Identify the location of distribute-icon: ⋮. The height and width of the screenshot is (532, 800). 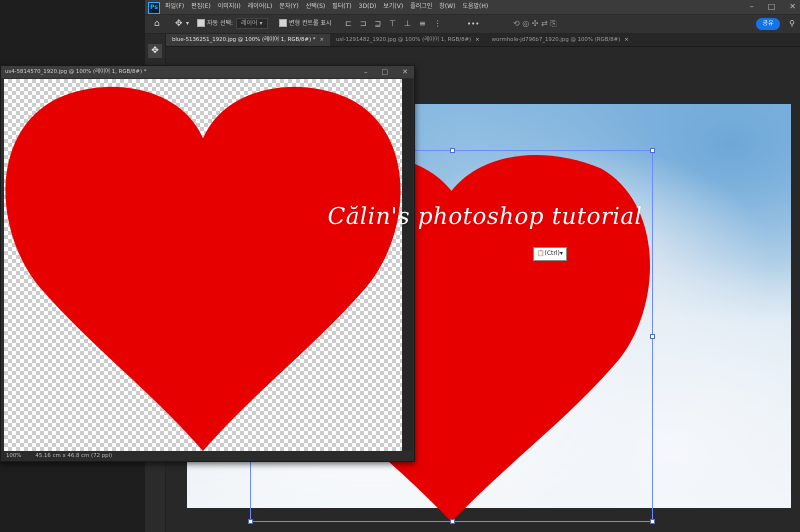
(438, 24).